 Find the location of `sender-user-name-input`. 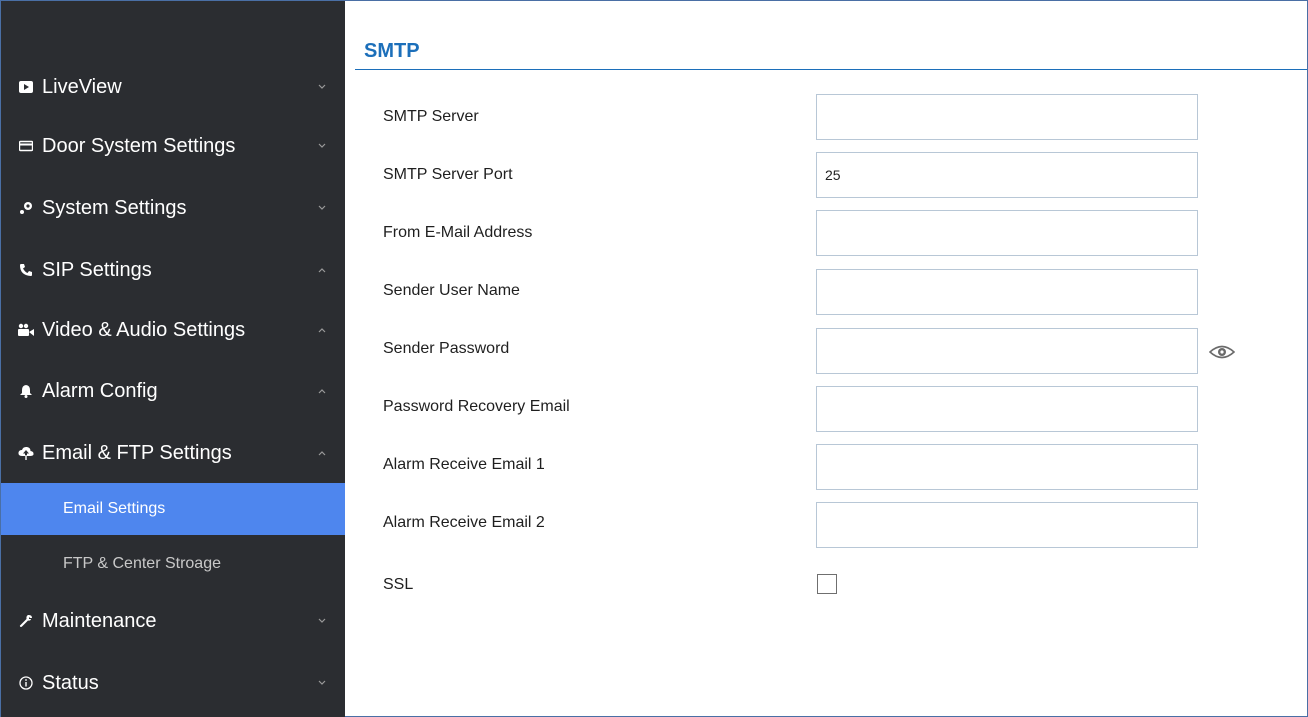

sender-user-name-input is located at coordinates (1007, 292).